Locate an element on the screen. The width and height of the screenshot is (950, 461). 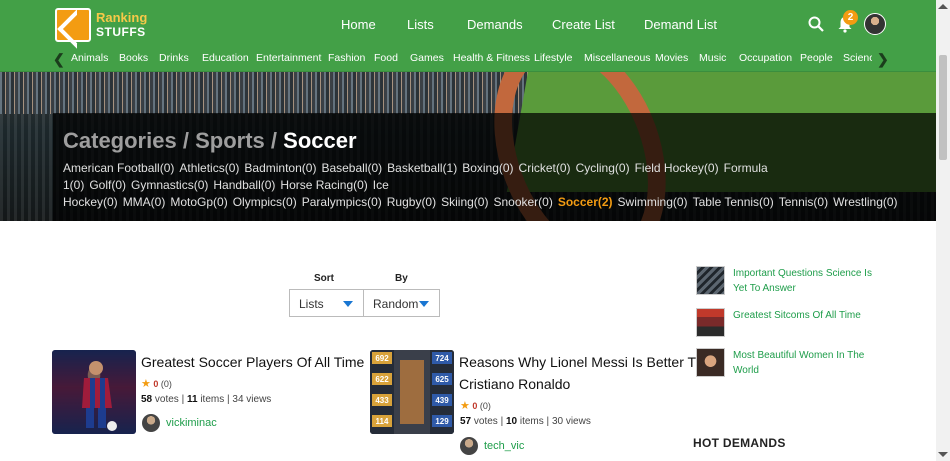
scroll-up-icon is located at coordinates (943, 6).